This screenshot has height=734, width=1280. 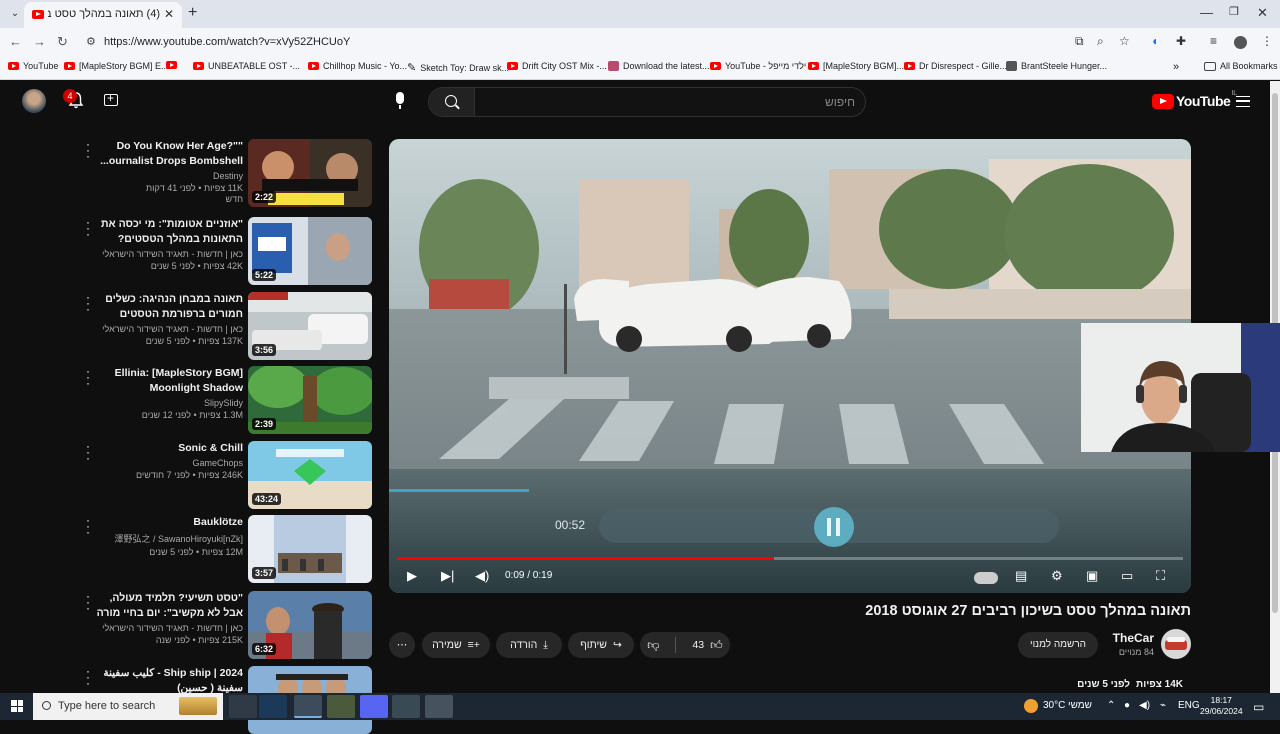 I want to click on search-icon, so click(x=452, y=102).